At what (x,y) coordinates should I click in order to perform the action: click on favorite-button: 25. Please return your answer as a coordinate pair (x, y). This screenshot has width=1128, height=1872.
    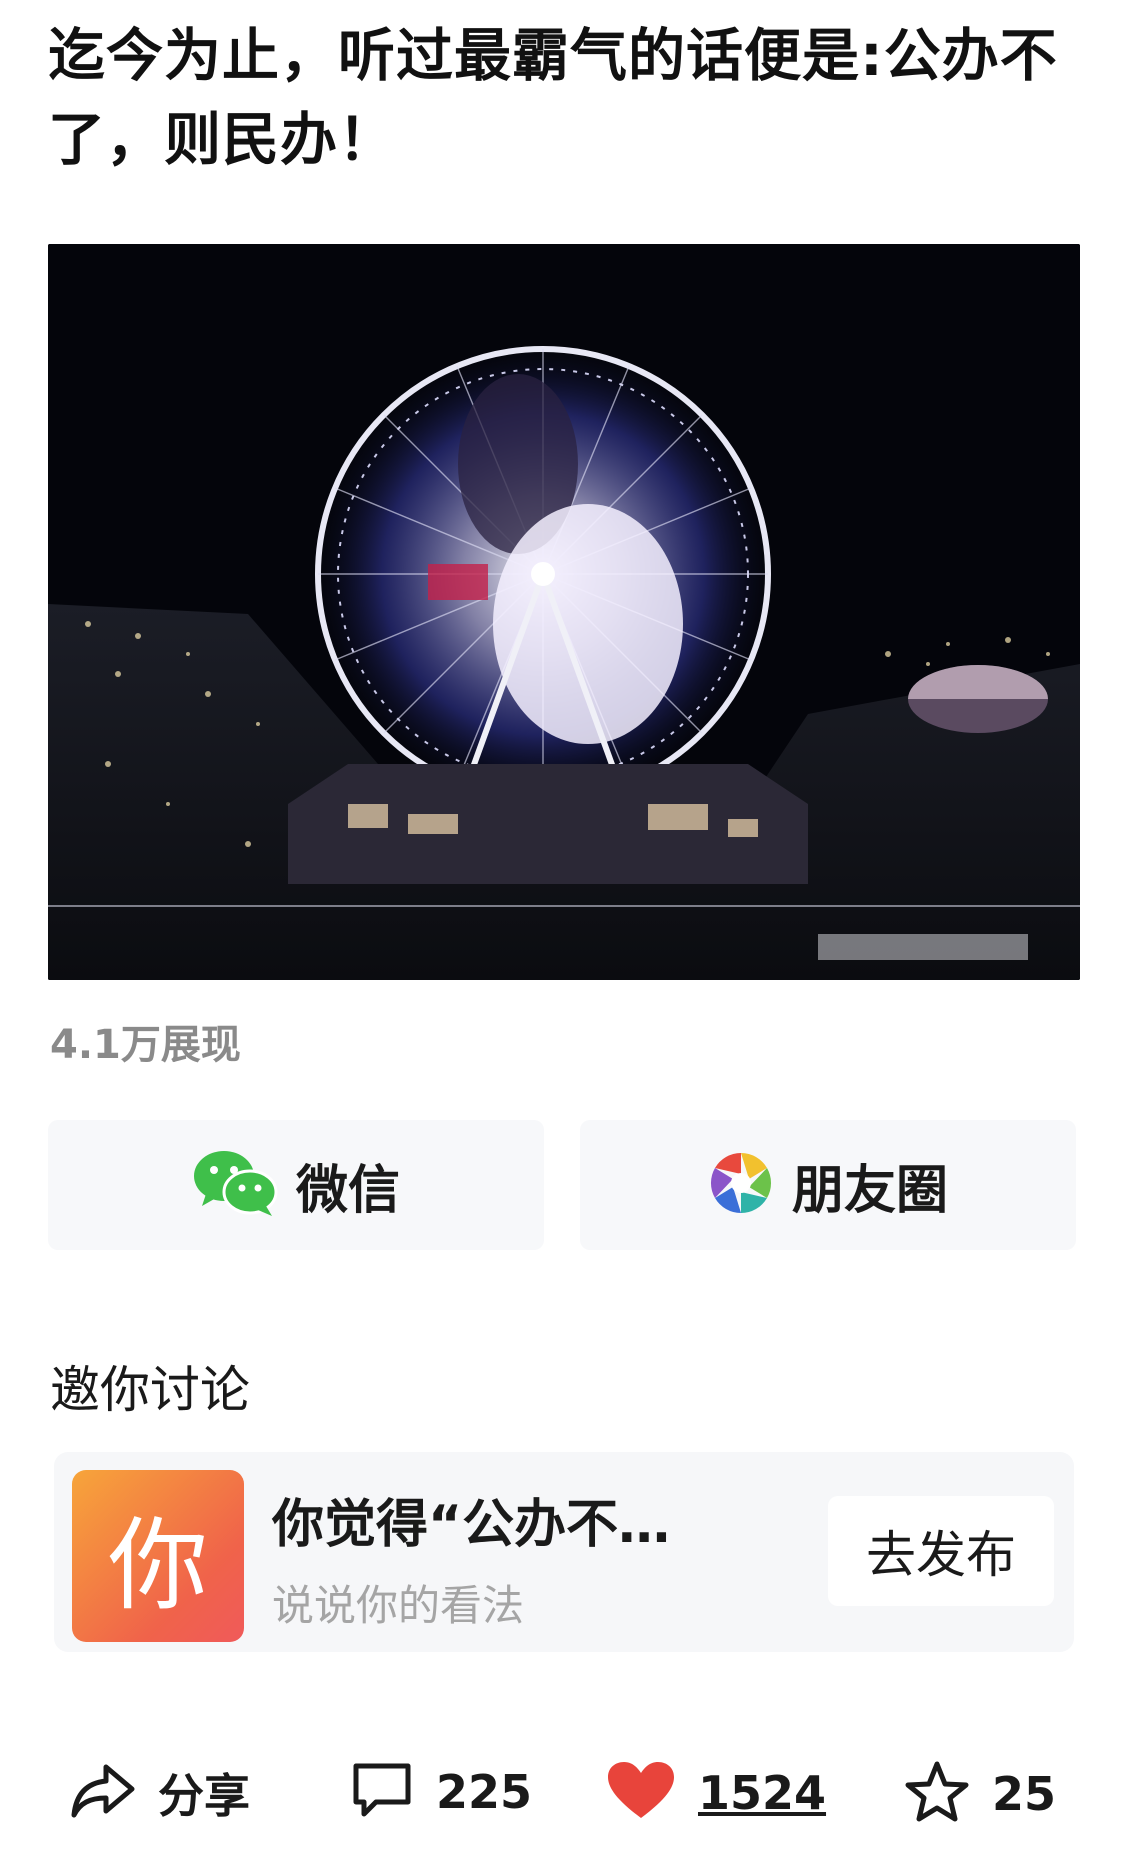
    Looking at the image, I should click on (980, 1794).